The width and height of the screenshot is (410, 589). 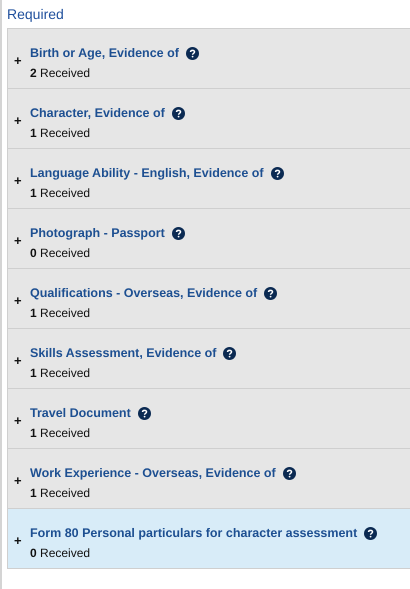 I want to click on document-row: + Language Ability - English, Evidence of 1 Received, so click(x=209, y=179).